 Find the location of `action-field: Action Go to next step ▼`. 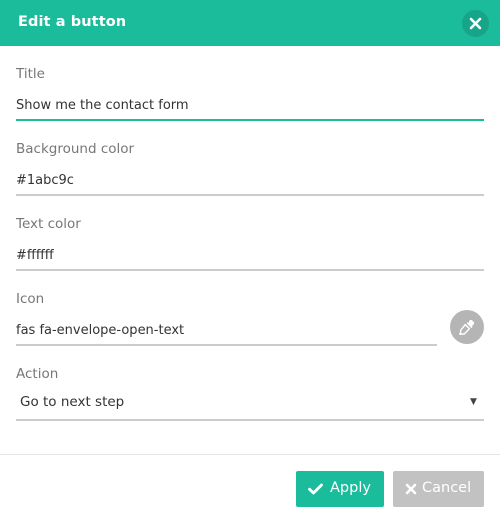

action-field: Action Go to next step ▼ is located at coordinates (250, 394).